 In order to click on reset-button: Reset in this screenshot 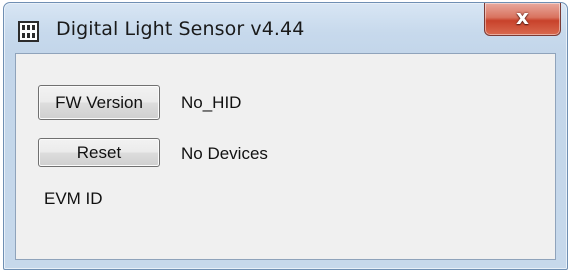, I will do `click(99, 152)`.